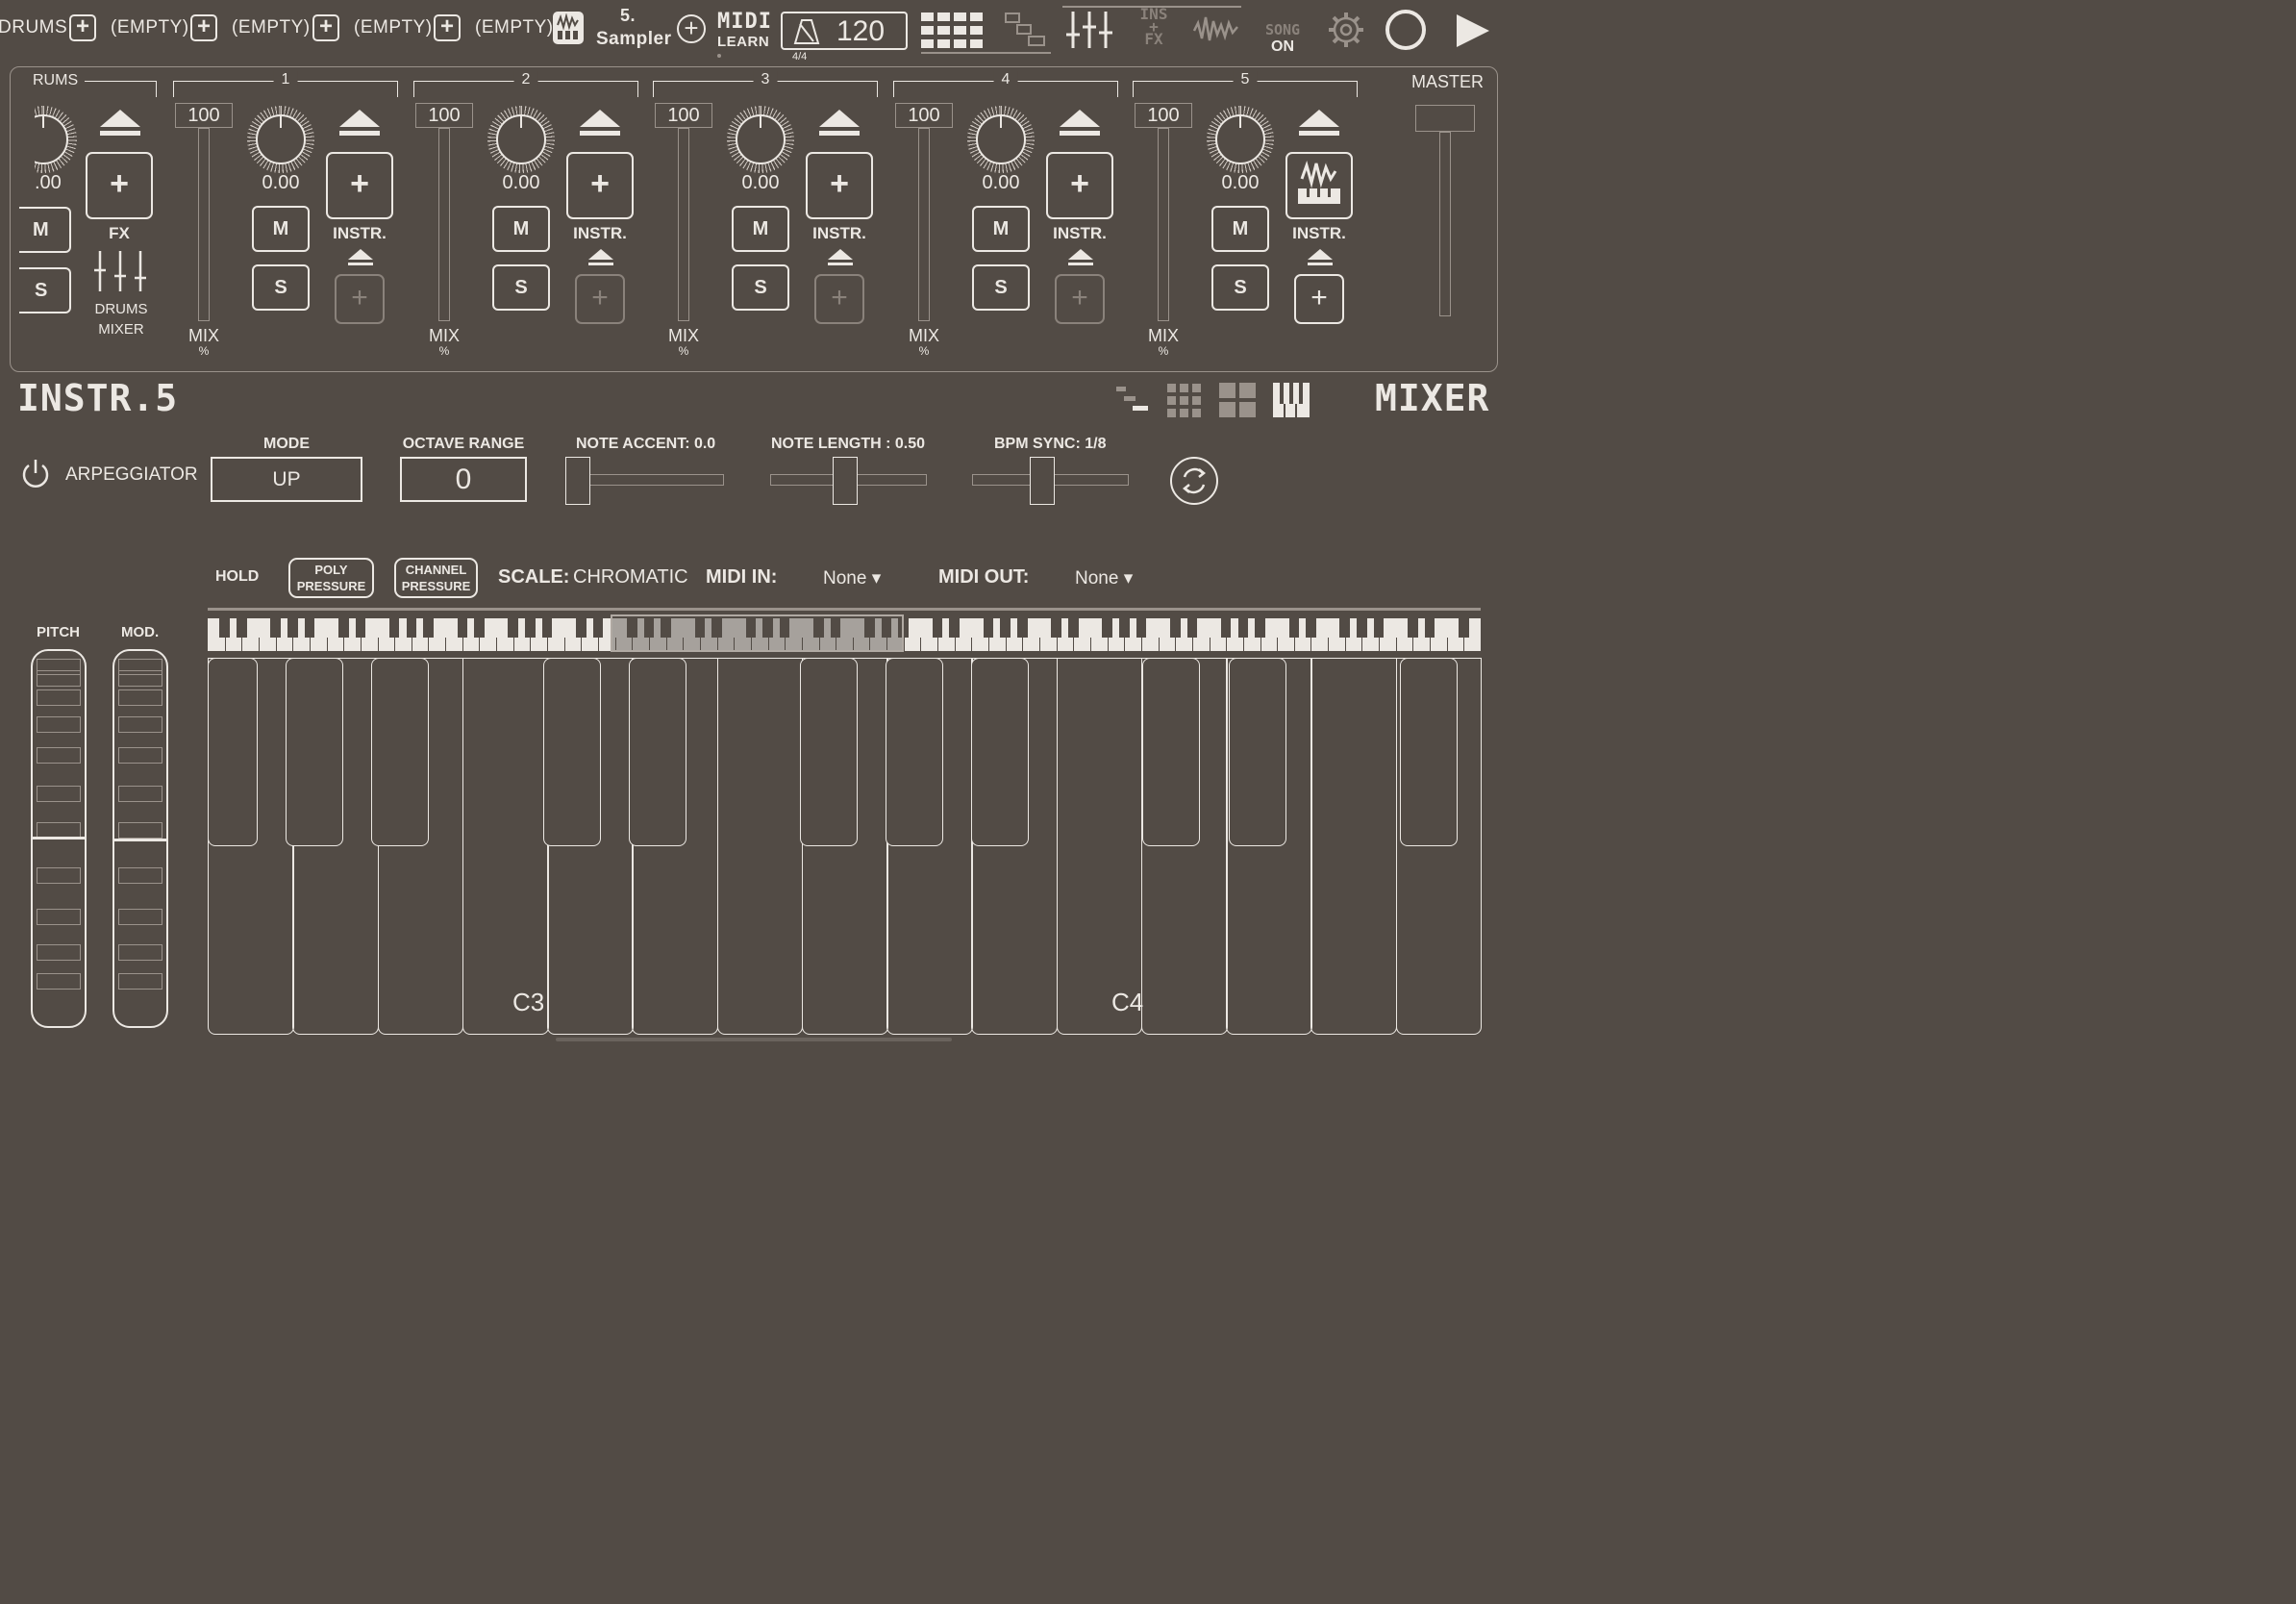 This screenshot has height=1604, width=2296. What do you see at coordinates (852, 578) in the screenshot?
I see `midi-in-dropdown: None ▾` at bounding box center [852, 578].